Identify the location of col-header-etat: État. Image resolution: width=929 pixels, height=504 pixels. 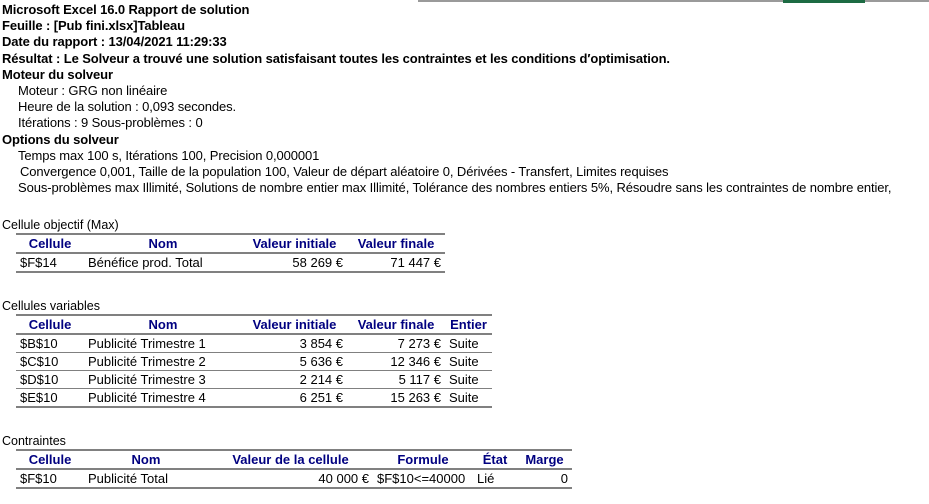
(495, 460).